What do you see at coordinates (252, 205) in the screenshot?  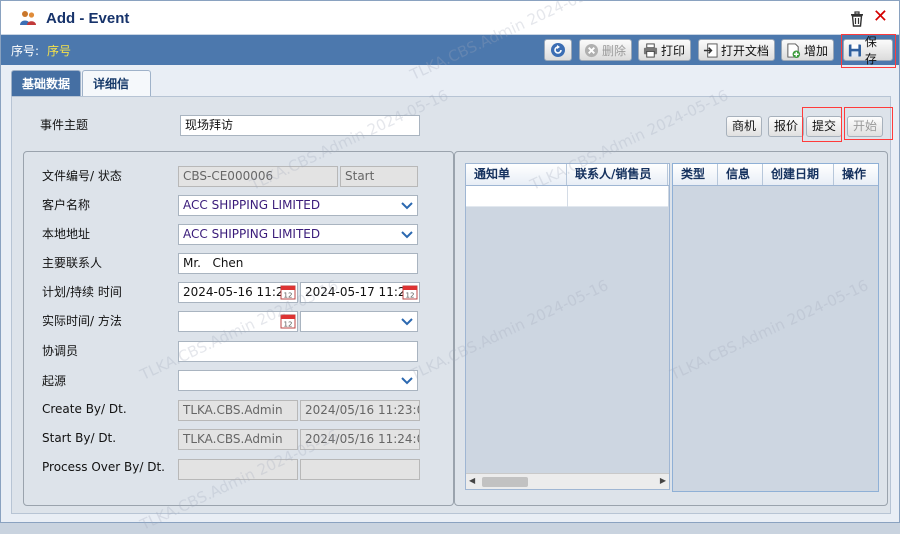 I see `customer-value: ACC SHIPPING LIMITED` at bounding box center [252, 205].